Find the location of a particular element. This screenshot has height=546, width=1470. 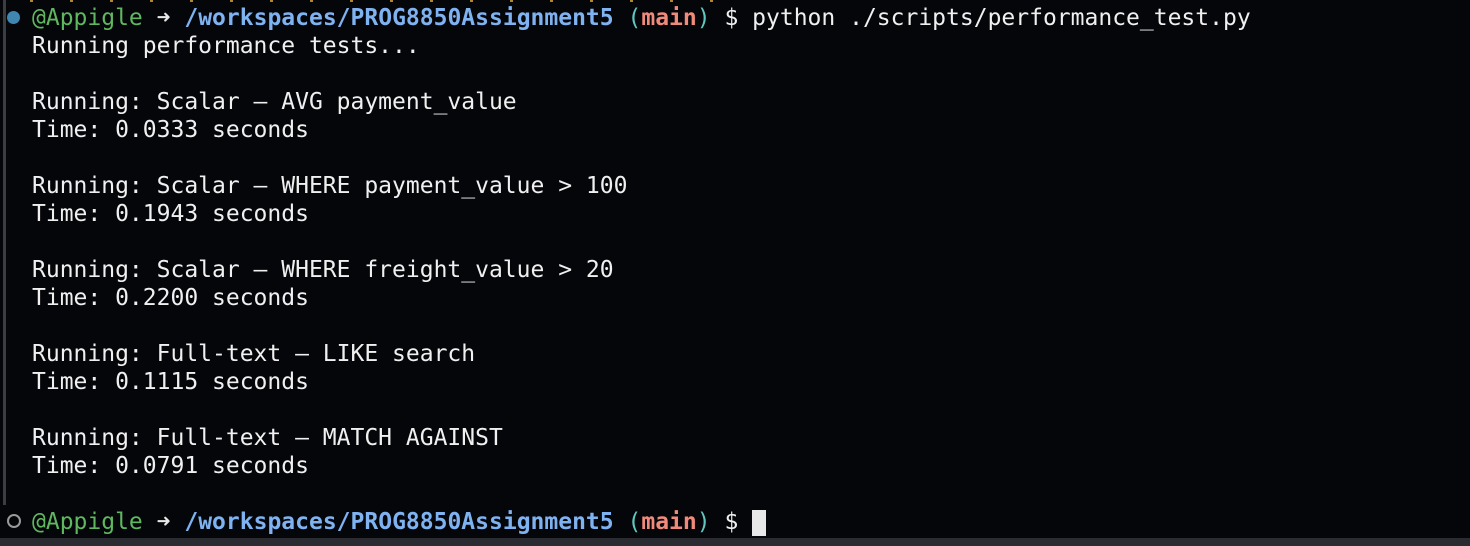

output-line: Time: 0.0791 seconds is located at coordinates (170, 466).